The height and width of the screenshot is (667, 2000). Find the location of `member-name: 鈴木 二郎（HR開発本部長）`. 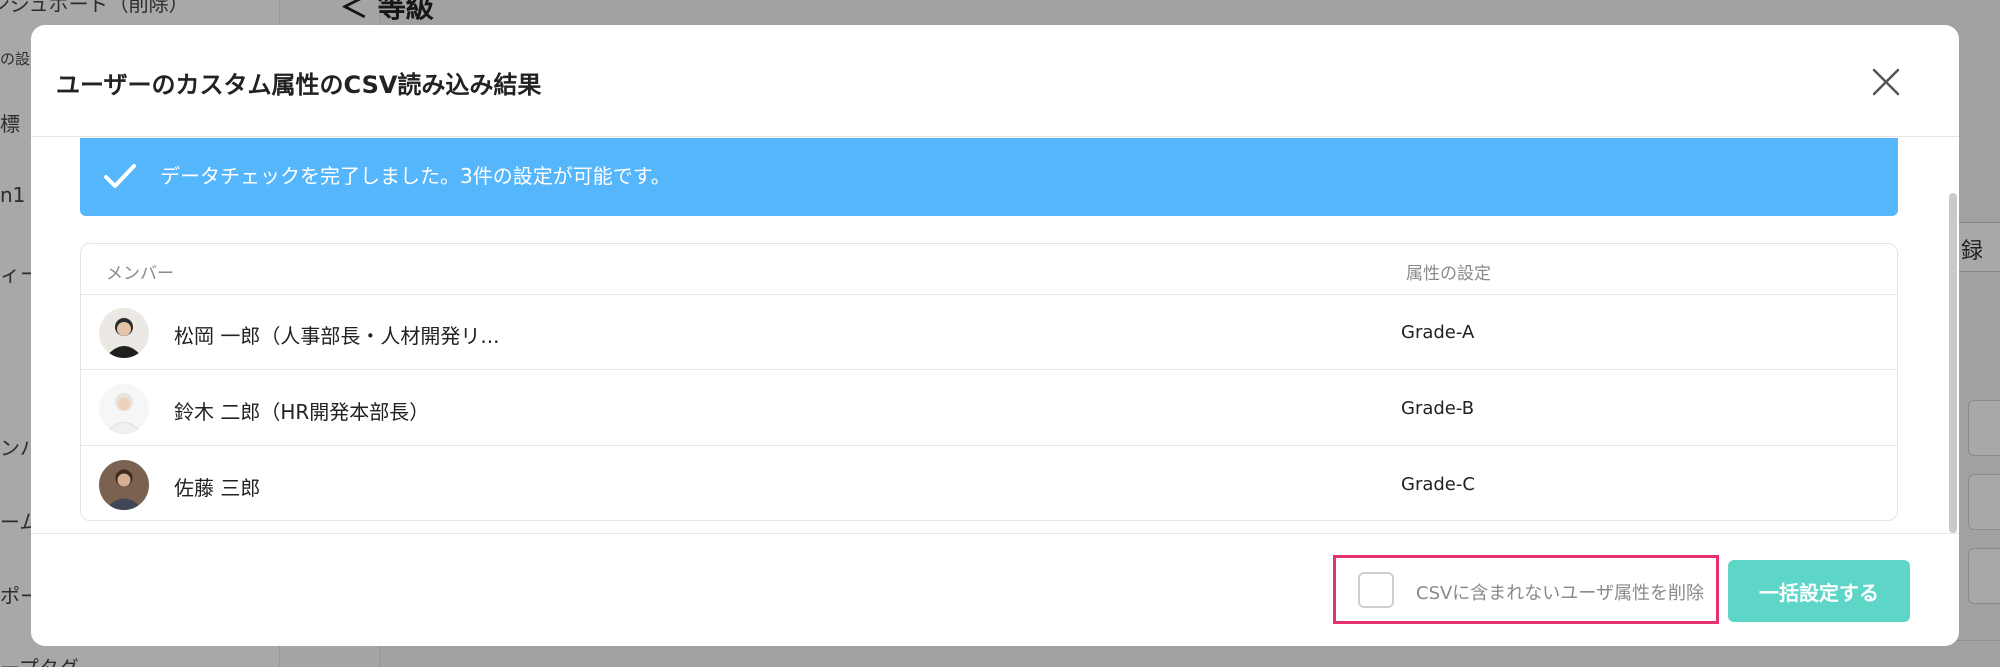

member-name: 鈴木 二郎（HR開発本部長） is located at coordinates (302, 412).